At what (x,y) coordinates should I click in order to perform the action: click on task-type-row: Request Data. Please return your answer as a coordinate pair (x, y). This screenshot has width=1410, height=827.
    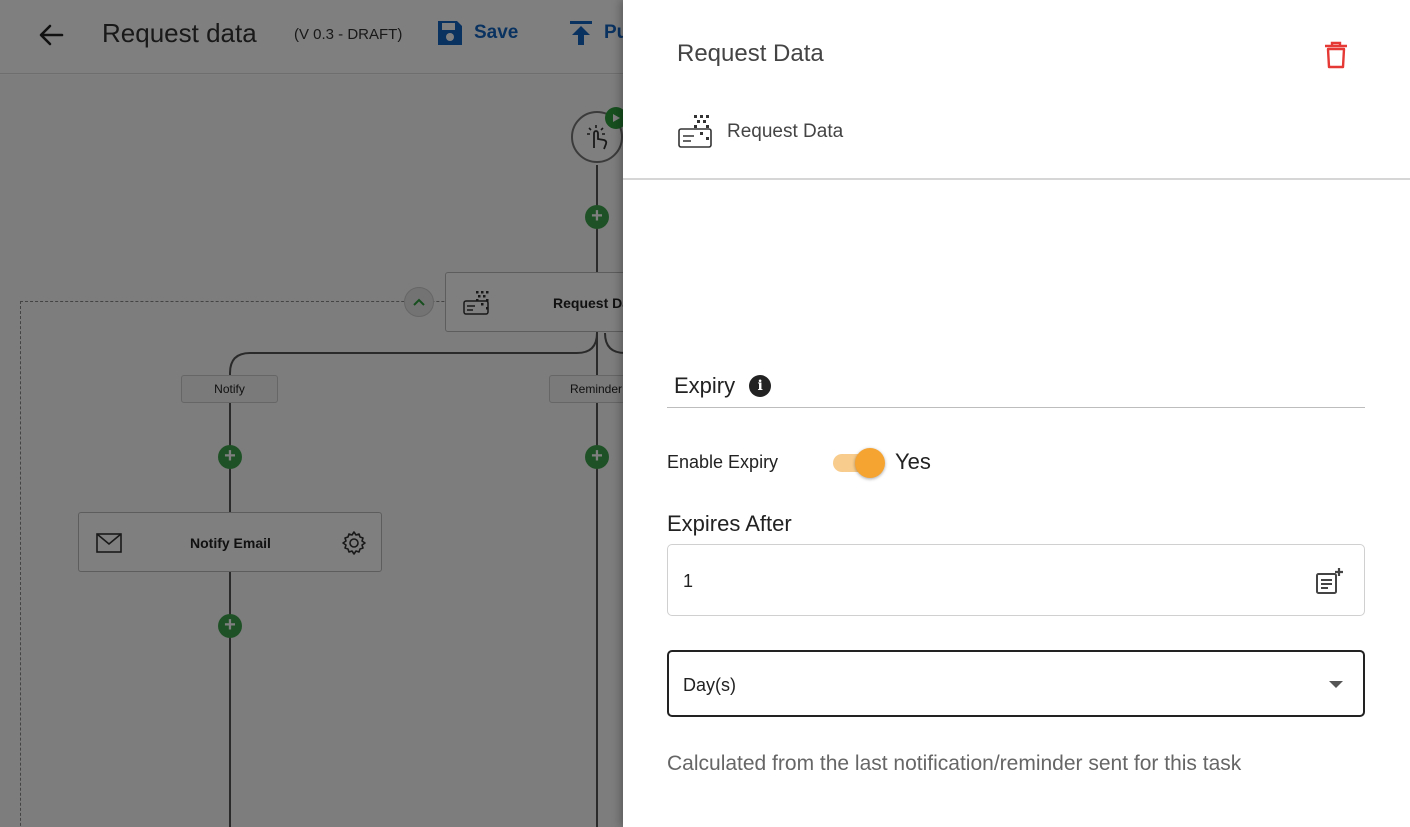
    Looking at the image, I should click on (760, 132).